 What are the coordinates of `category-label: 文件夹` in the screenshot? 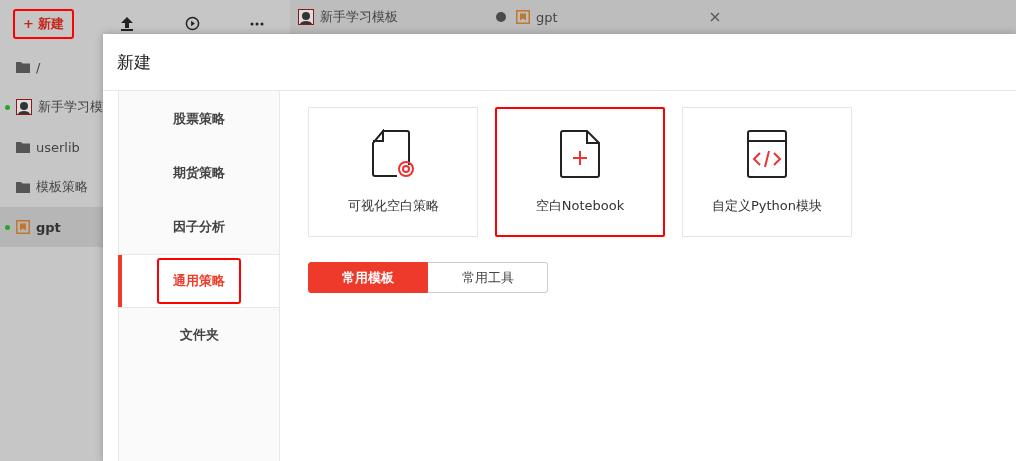 It's located at (199, 335).